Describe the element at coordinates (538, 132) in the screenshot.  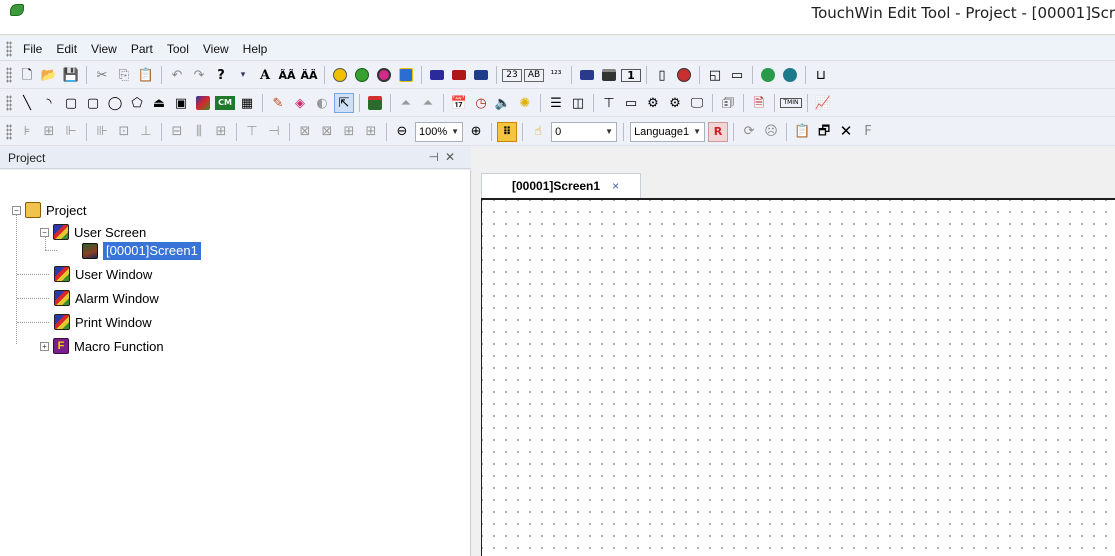
I see `hand-pointer-icon: ☝` at that location.